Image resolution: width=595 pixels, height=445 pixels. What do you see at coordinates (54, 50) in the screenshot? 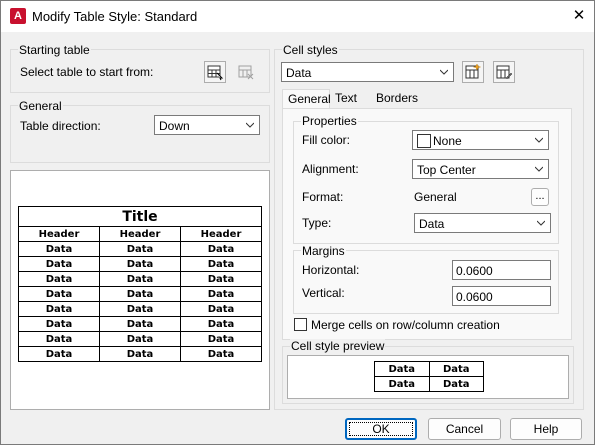
I see `starting-table-group-label: Starting table` at bounding box center [54, 50].